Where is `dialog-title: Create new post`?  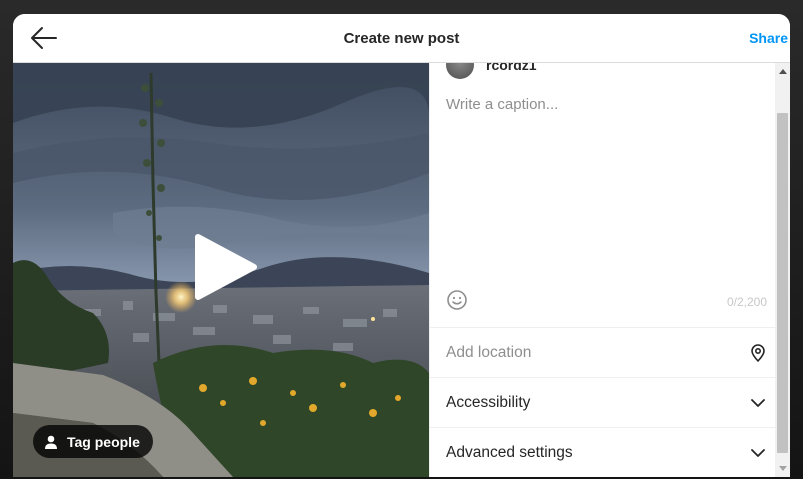
dialog-title: Create new post is located at coordinates (401, 38).